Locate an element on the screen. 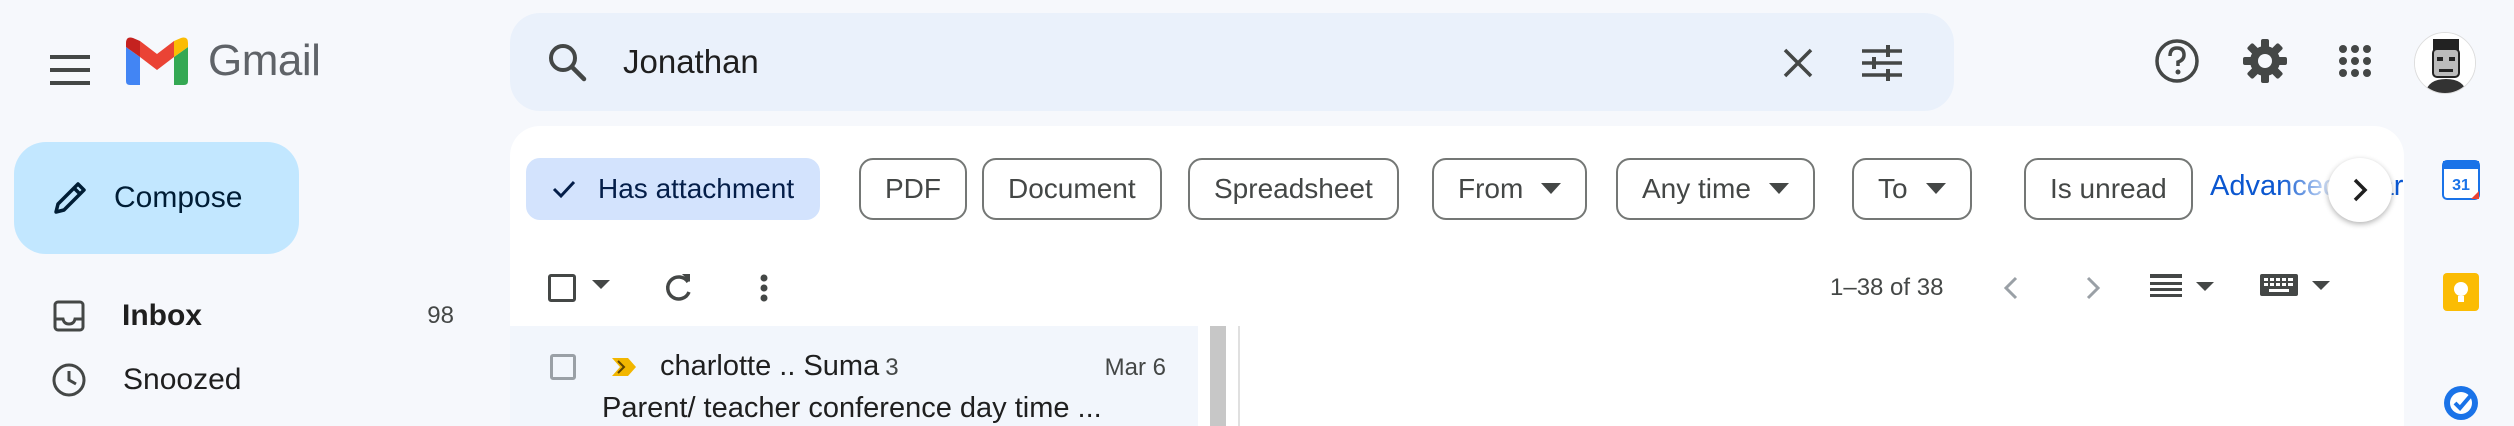 This screenshot has height=426, width=2514. more-options-button is located at coordinates (764, 288).